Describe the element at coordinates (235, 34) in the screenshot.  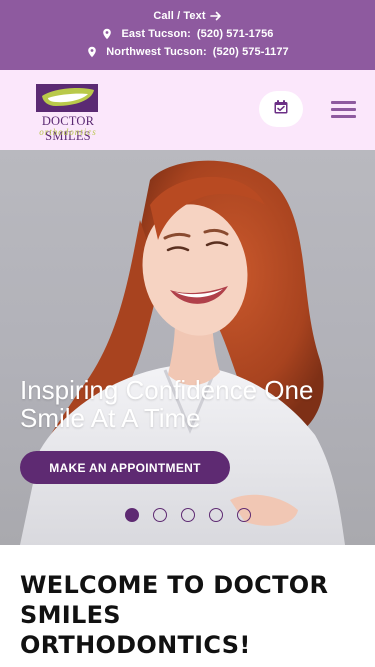
I see `location-phone: (520) 571-1756` at that location.